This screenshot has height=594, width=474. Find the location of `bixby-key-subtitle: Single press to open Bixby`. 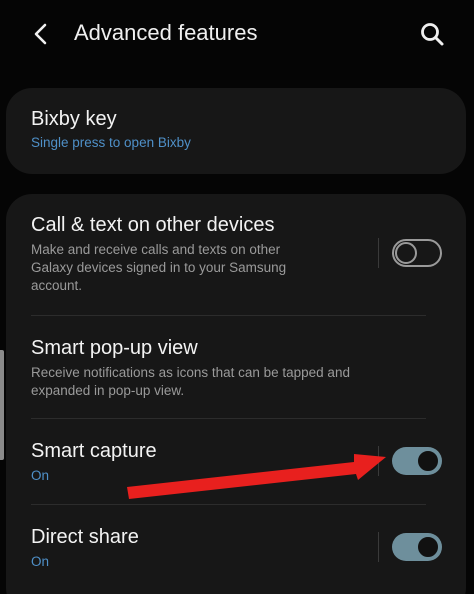

bixby-key-subtitle: Single press to open Bixby is located at coordinates (111, 142).